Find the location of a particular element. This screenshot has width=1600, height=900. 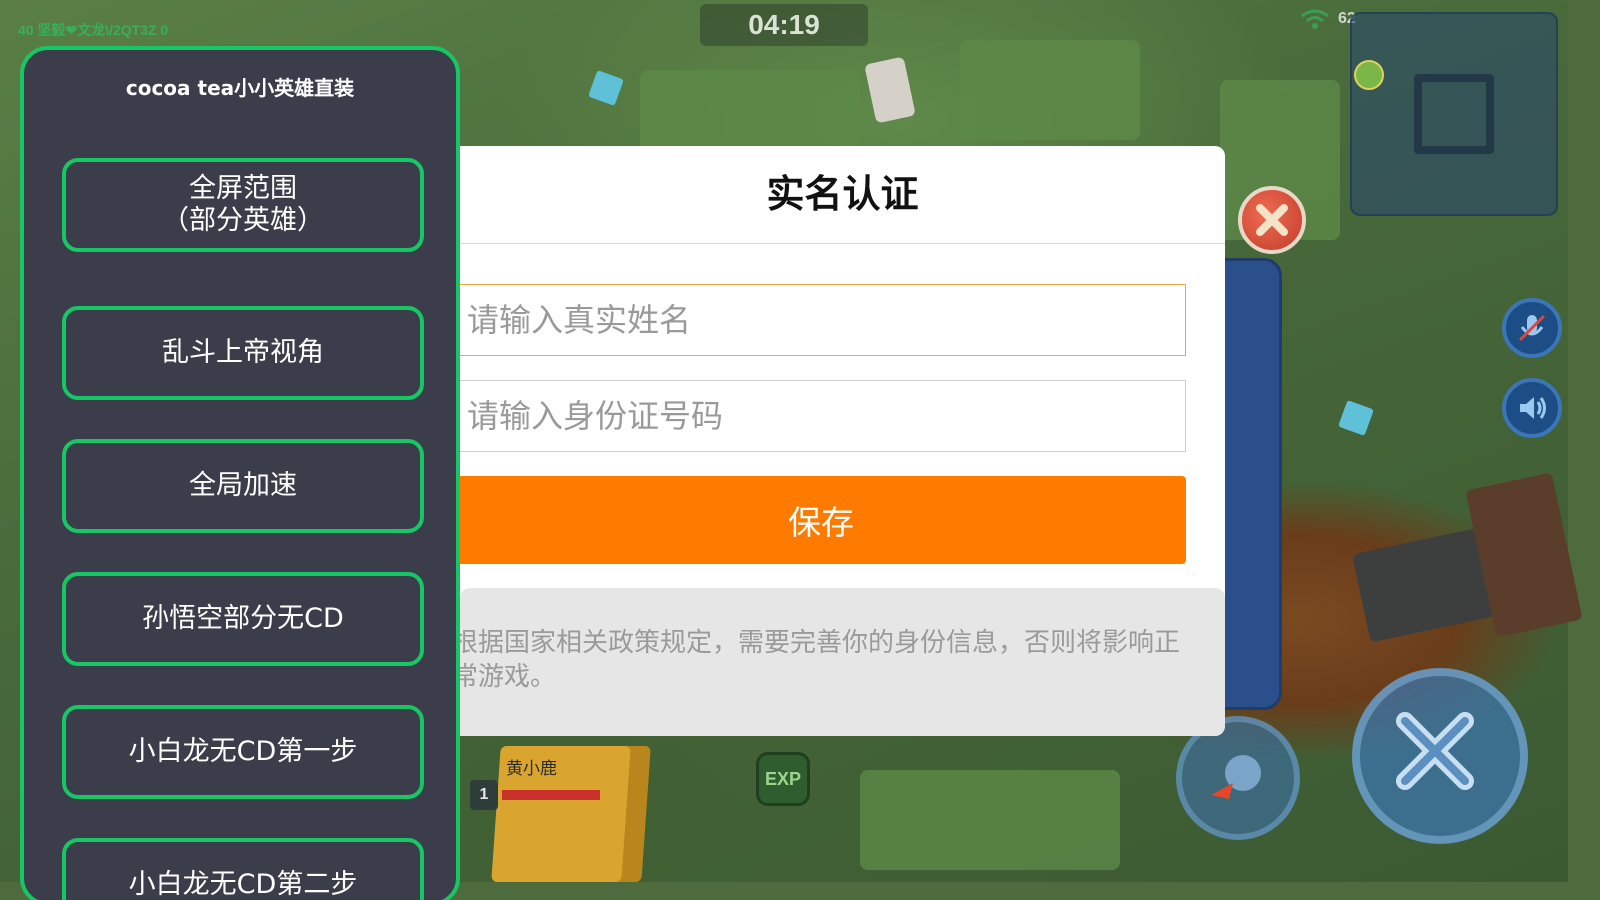

close-dialog-button is located at coordinates (1272, 220).